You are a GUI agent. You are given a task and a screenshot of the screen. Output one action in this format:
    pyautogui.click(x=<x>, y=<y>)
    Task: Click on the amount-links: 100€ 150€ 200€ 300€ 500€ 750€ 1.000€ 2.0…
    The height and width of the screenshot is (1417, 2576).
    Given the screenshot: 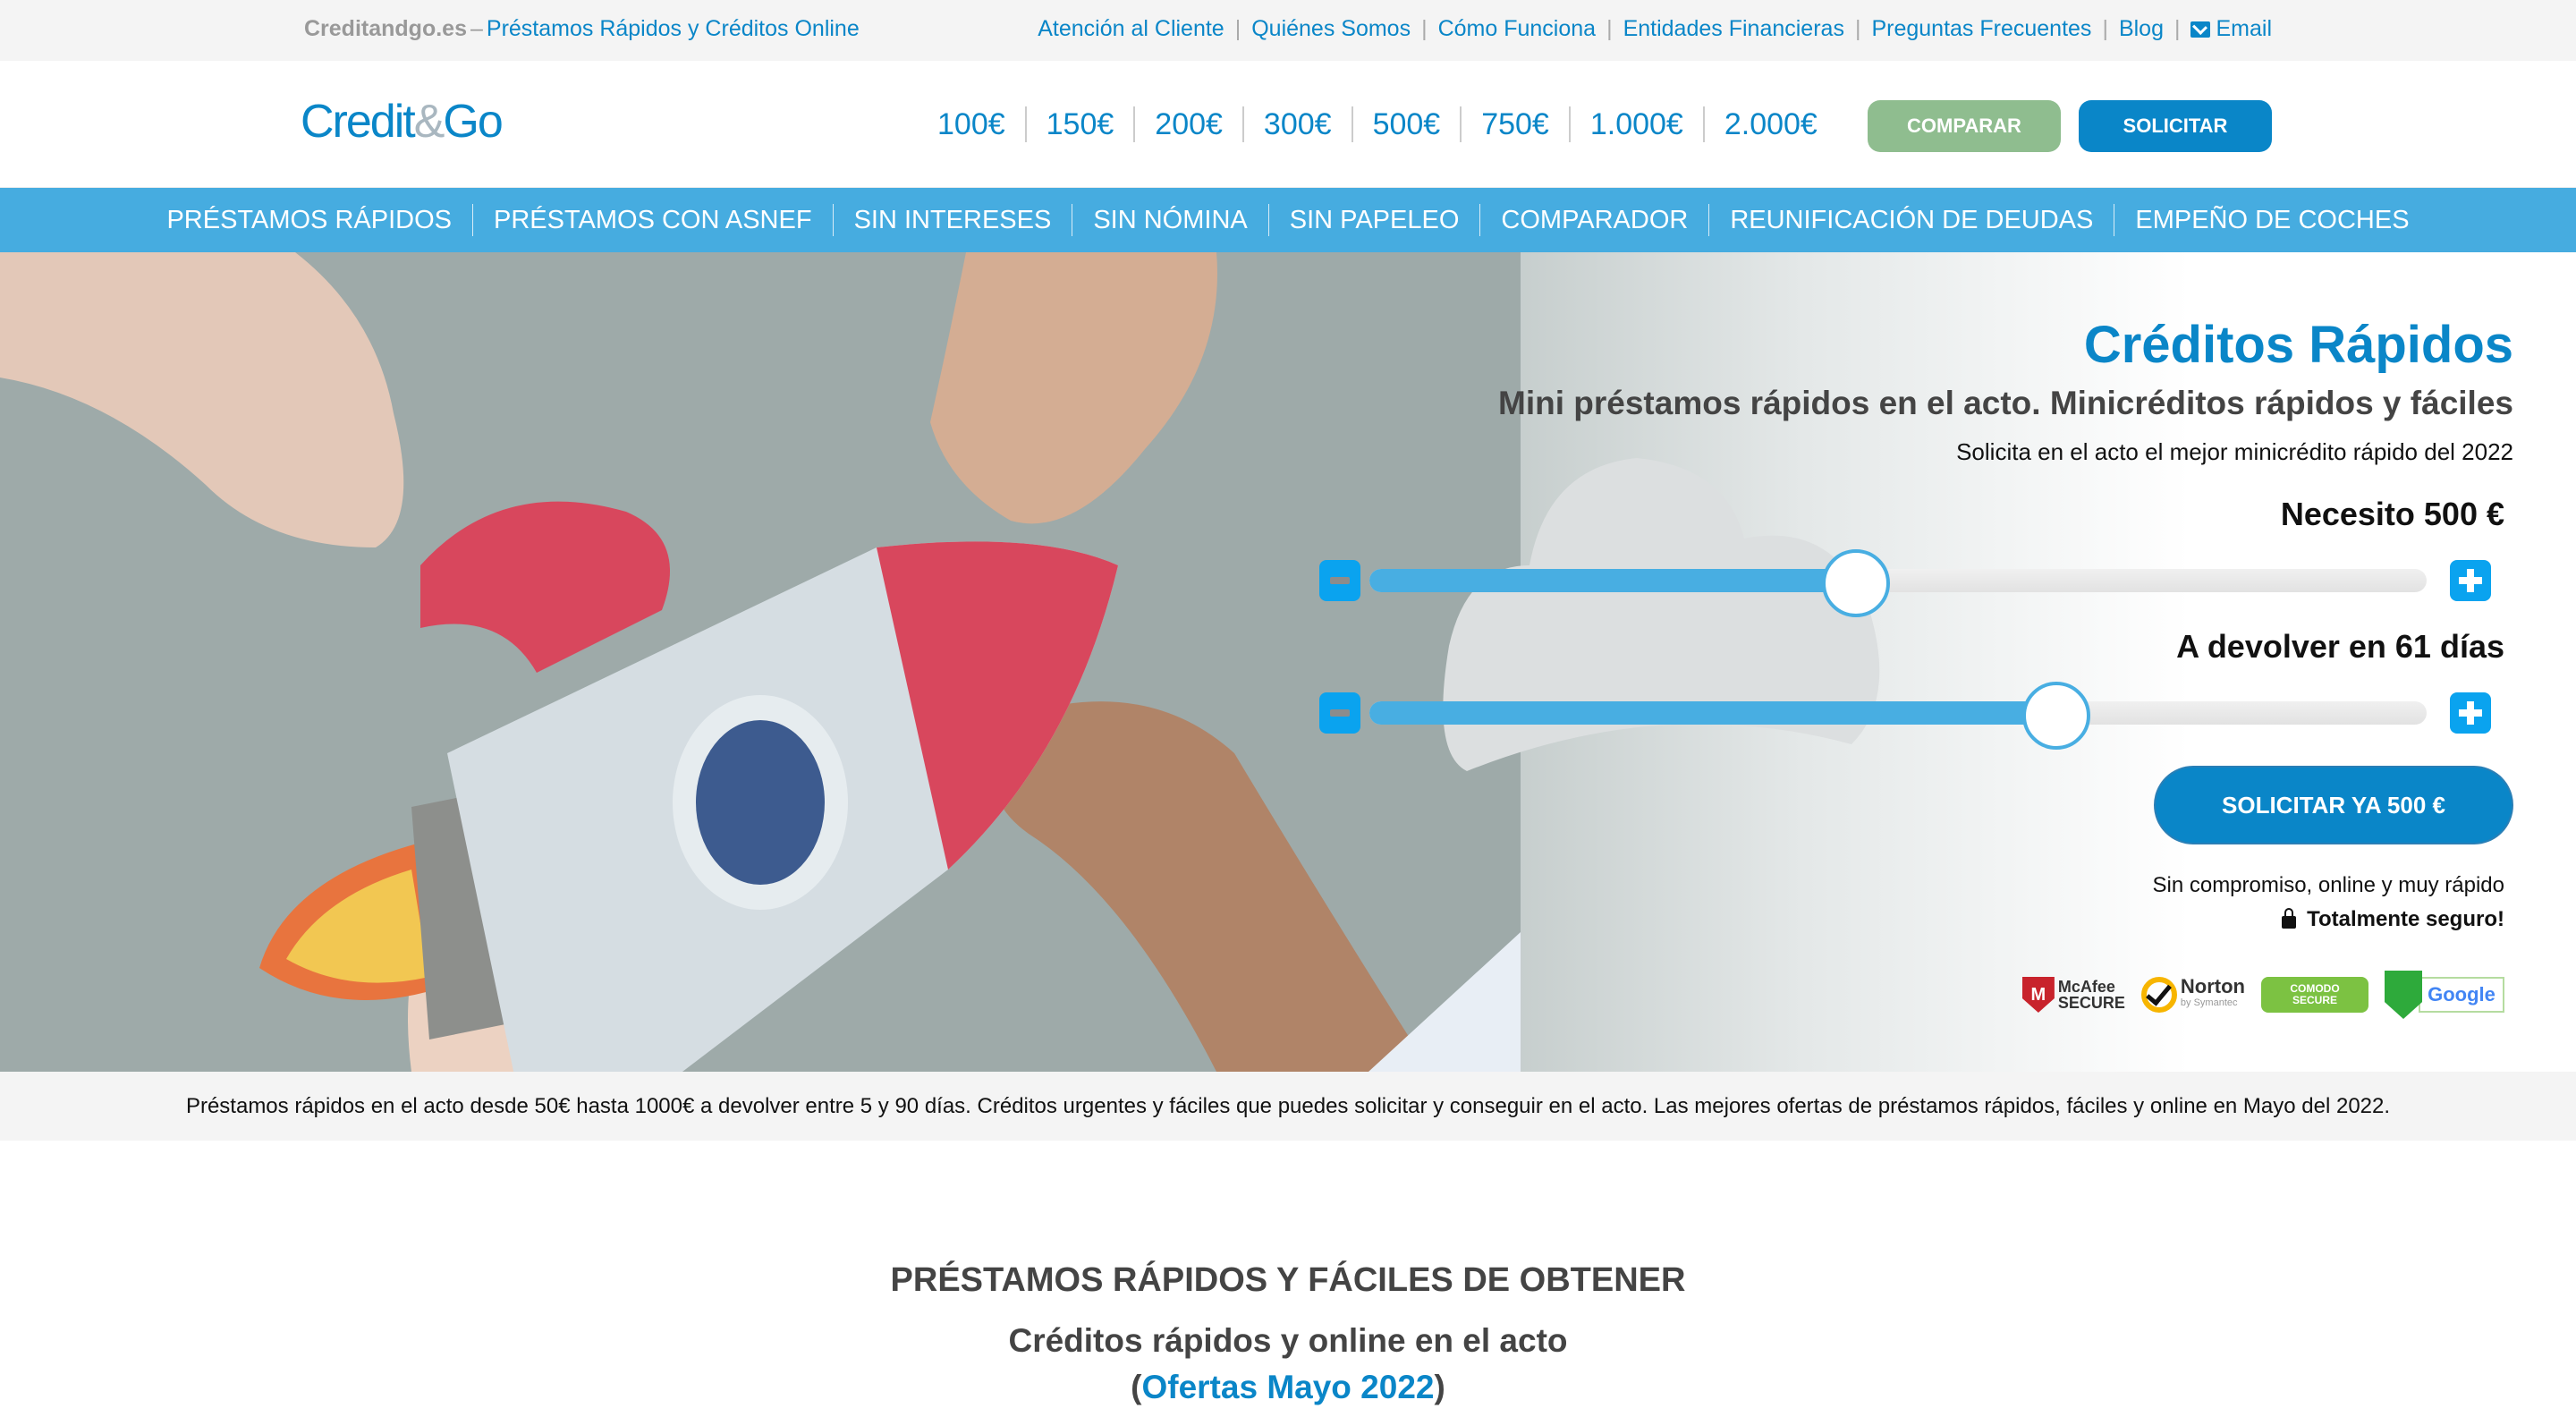 What is the action you would take?
    pyautogui.click(x=1379, y=124)
    